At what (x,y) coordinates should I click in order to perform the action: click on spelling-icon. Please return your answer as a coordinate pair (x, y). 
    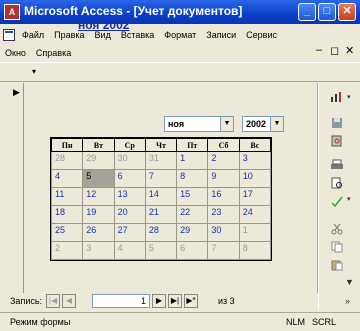
    Looking at the image, I should click on (337, 201).